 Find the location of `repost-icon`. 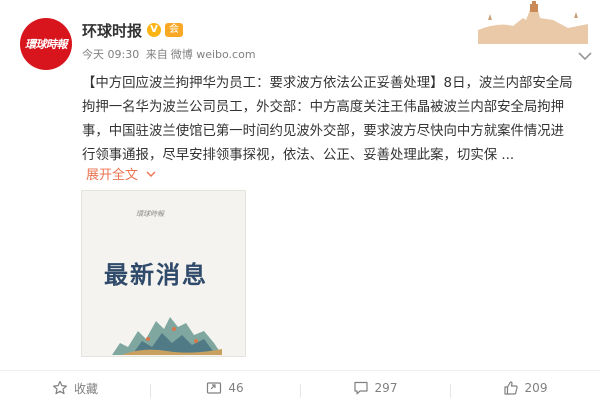

repost-icon is located at coordinates (214, 388).